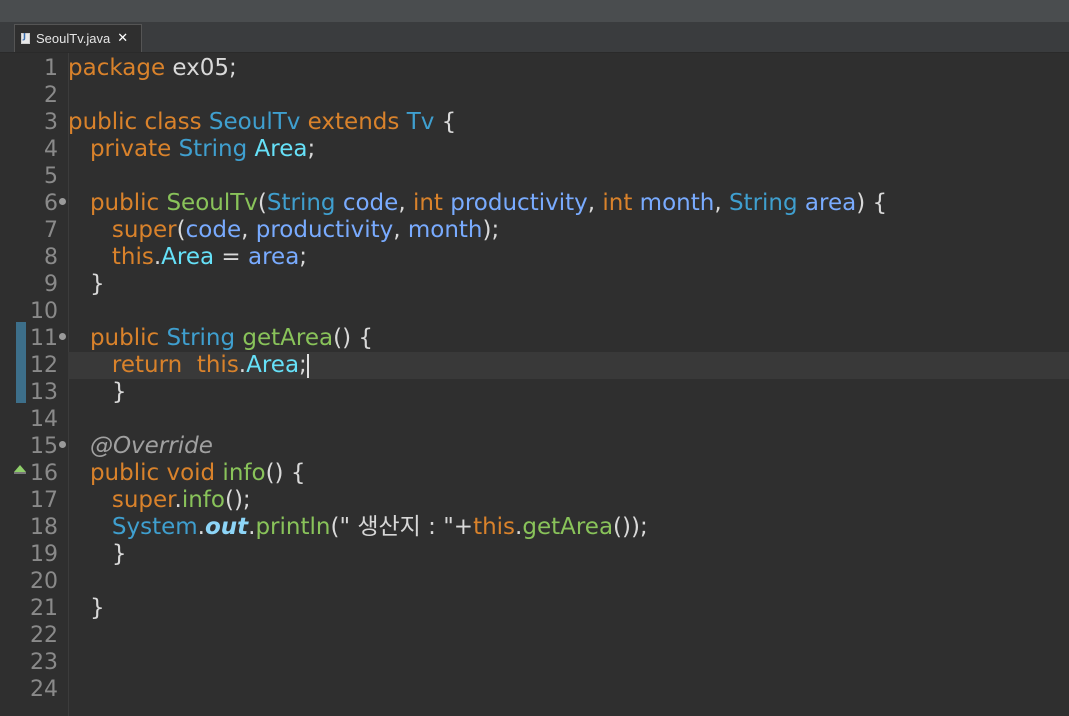  What do you see at coordinates (208, 203) in the screenshot?
I see `constructor-name: SeoulTv` at bounding box center [208, 203].